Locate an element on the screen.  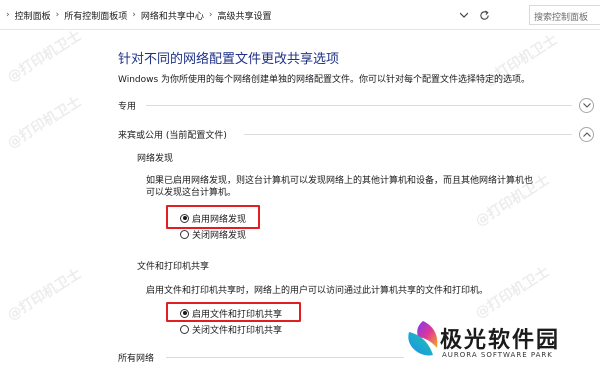
section-guest-public: 来宾或公用 (当前配置文件) is located at coordinates (172, 134).